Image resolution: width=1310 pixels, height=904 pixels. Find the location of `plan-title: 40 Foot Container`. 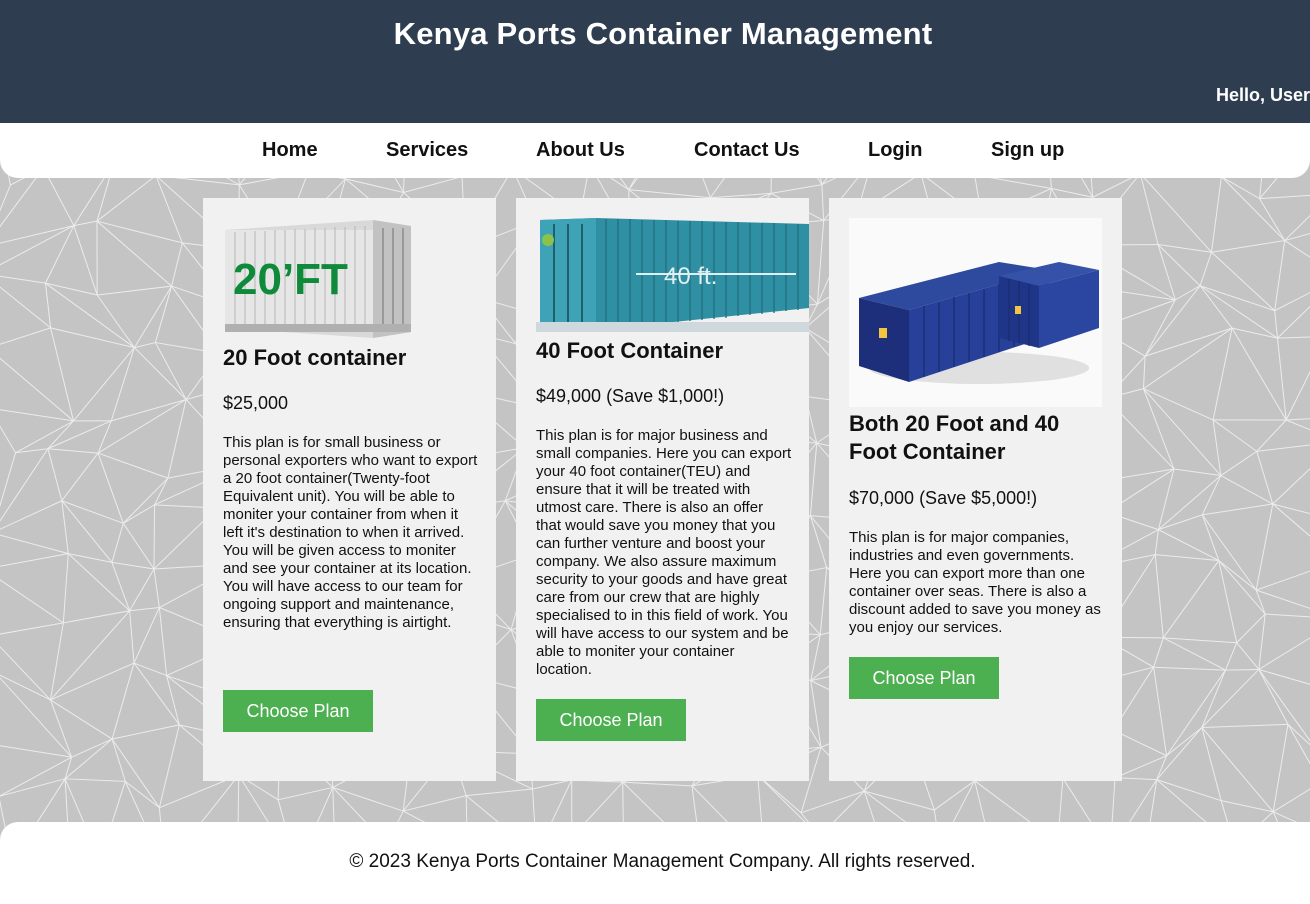

plan-title: 40 Foot Container is located at coordinates (630, 350).